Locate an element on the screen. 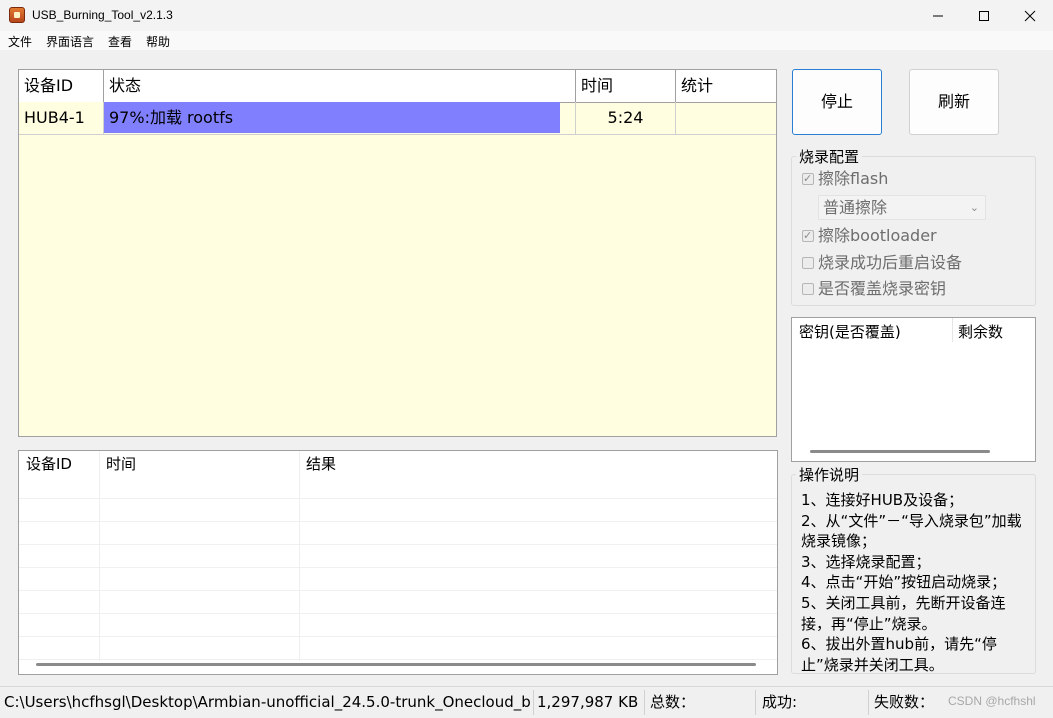  status-text: 97%:加载 rootfs is located at coordinates (171, 117).